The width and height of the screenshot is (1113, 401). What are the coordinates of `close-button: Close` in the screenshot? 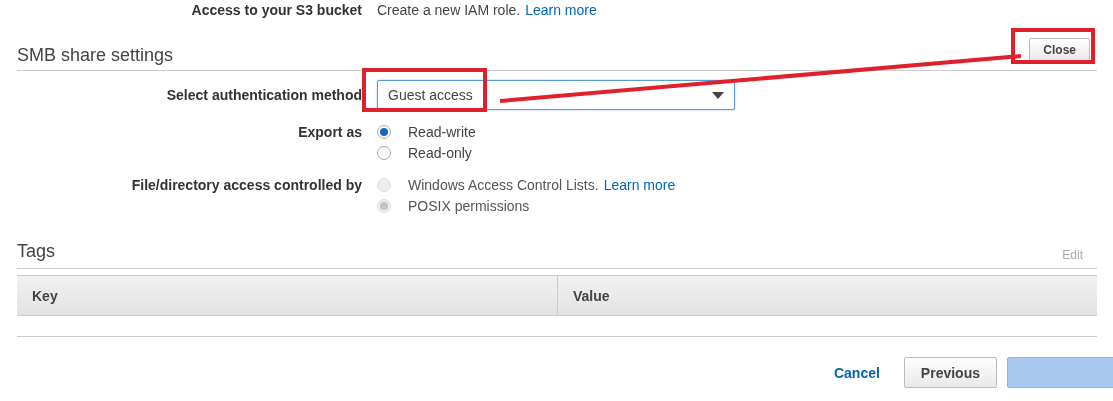 It's located at (1059, 50).